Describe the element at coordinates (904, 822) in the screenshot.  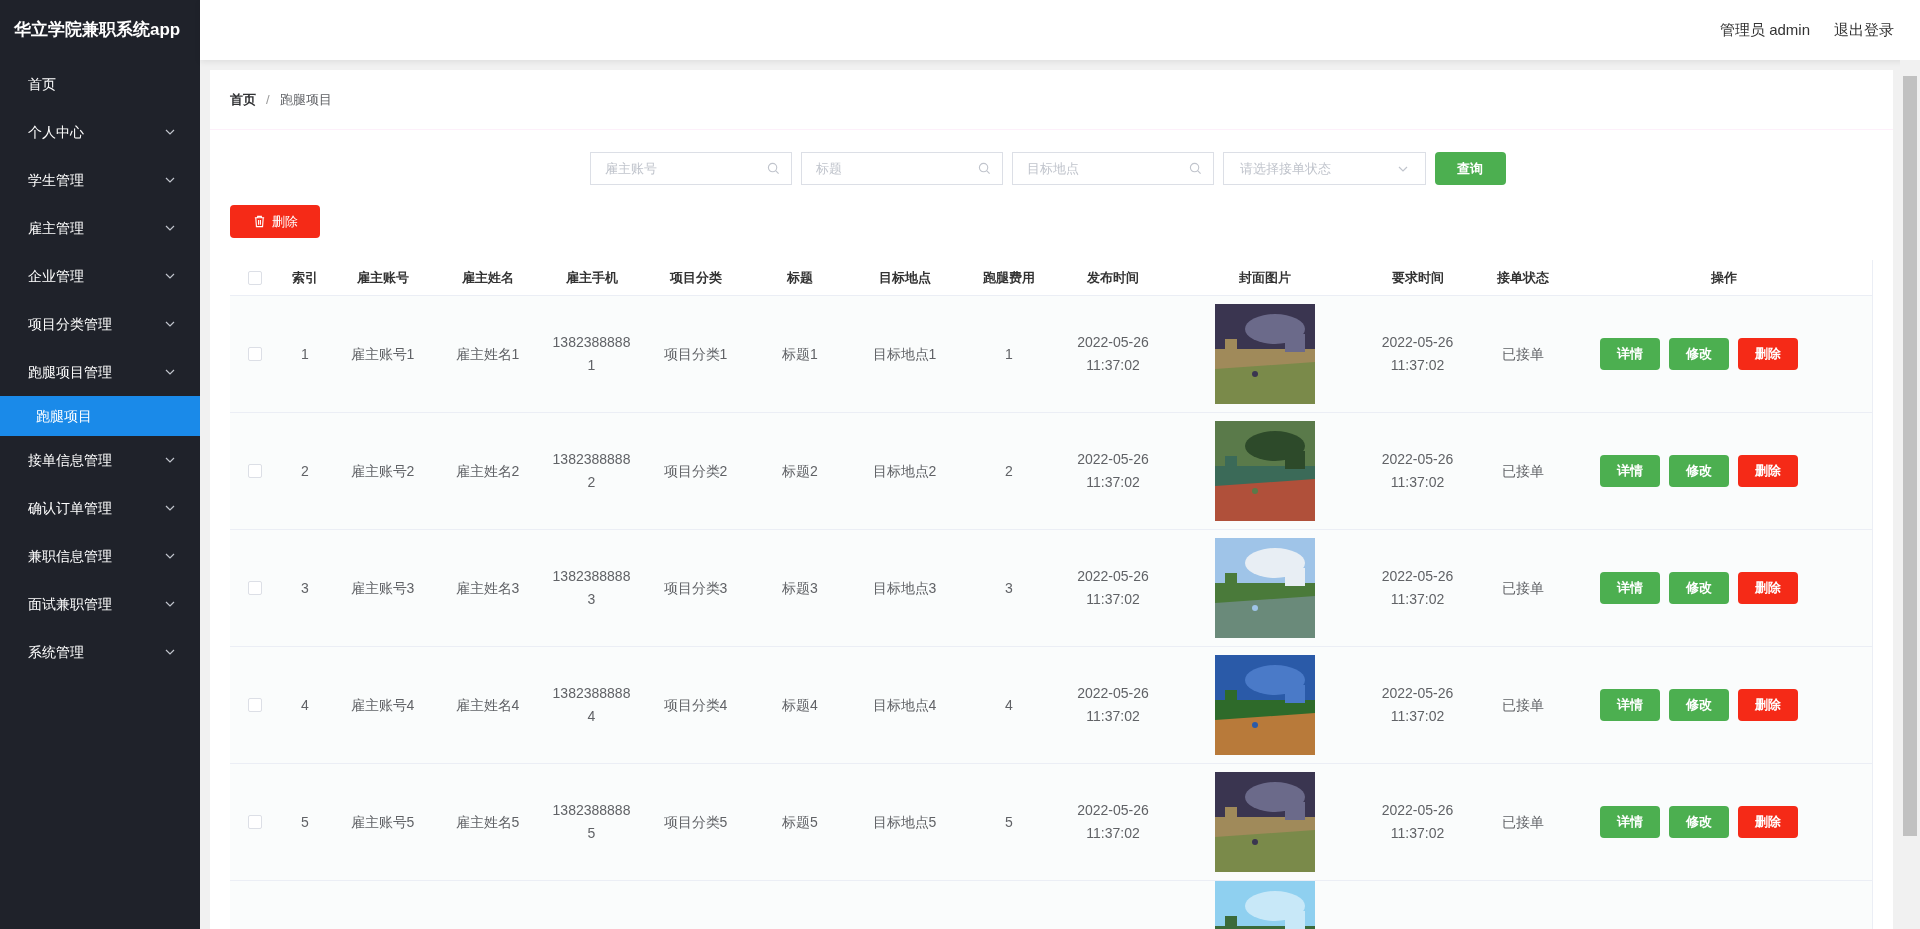
I see `table-cell-text: 目标地点5` at that location.